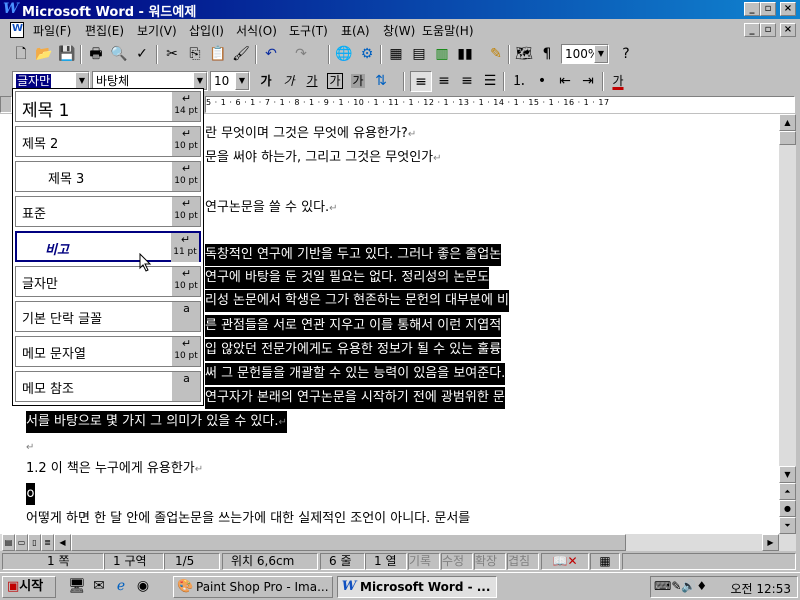 The width and height of the screenshot is (800, 600). What do you see at coordinates (62, 542) in the screenshot?
I see `scroll-left-button: ◀` at bounding box center [62, 542].